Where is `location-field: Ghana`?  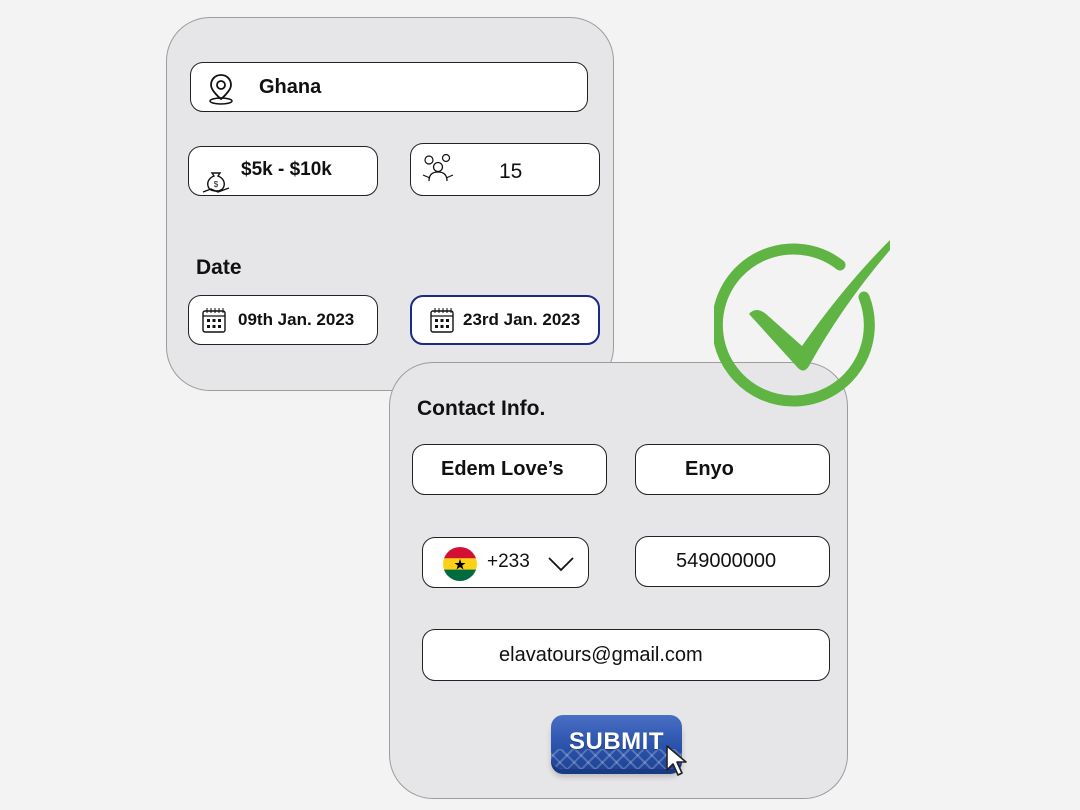
location-field: Ghana is located at coordinates (389, 87).